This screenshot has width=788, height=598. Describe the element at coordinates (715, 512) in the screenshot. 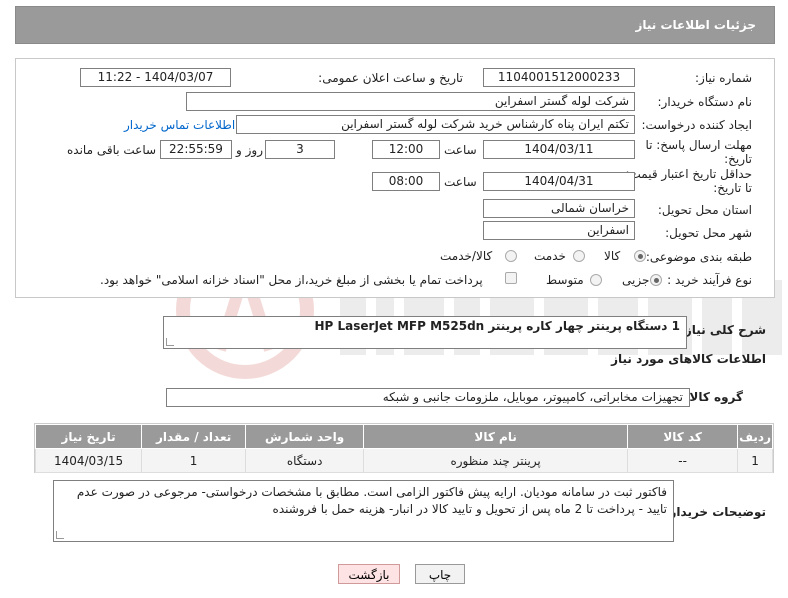

I see `buyer-notes-label: توضیحات خریدار:` at that location.